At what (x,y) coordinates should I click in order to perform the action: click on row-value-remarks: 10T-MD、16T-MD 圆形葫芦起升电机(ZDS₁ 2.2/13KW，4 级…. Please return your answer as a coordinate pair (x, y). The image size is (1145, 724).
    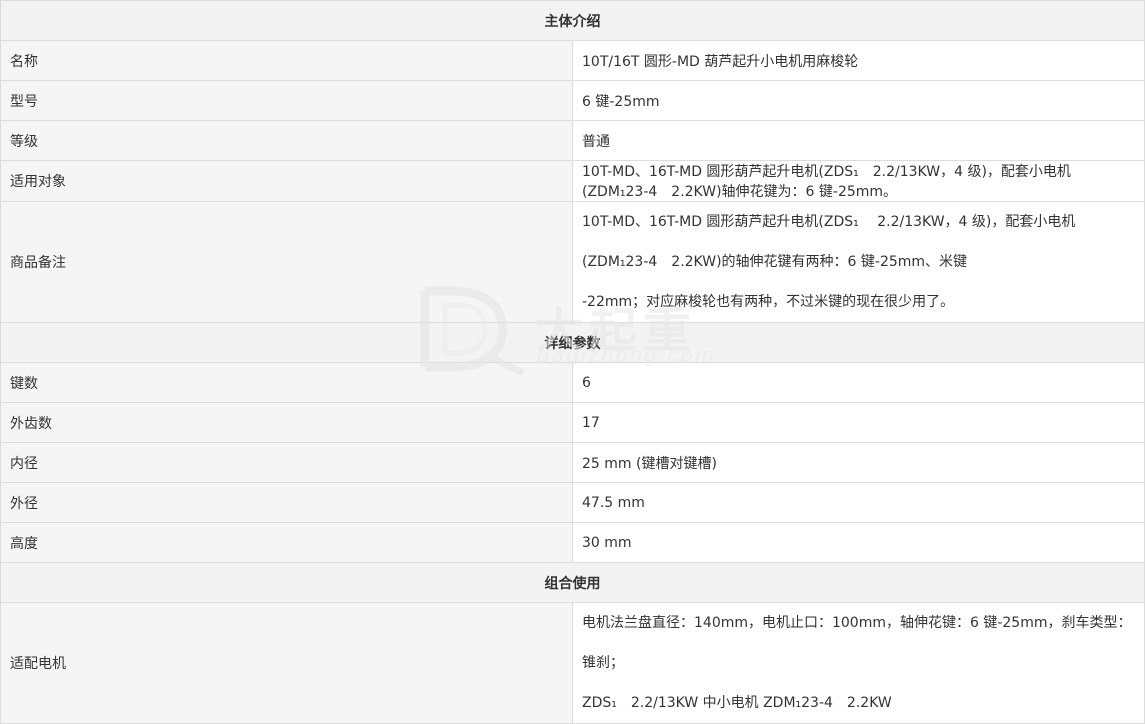
    Looking at the image, I should click on (858, 262).